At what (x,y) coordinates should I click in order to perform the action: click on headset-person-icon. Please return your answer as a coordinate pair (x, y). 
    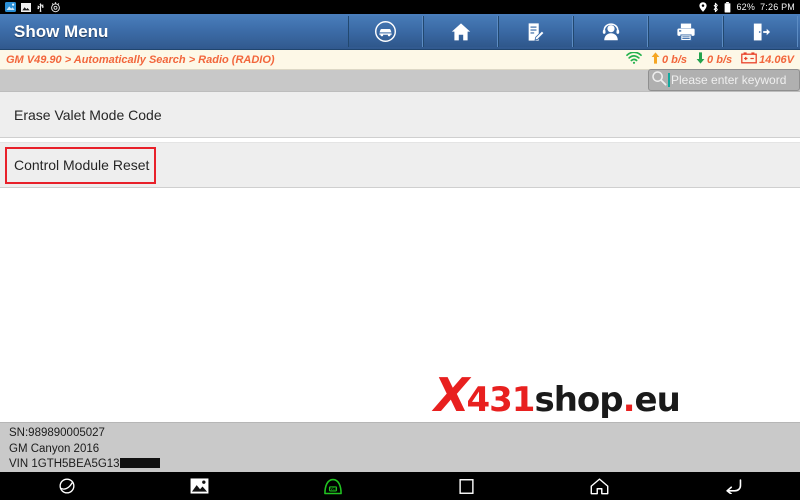
    Looking at the image, I should click on (611, 32).